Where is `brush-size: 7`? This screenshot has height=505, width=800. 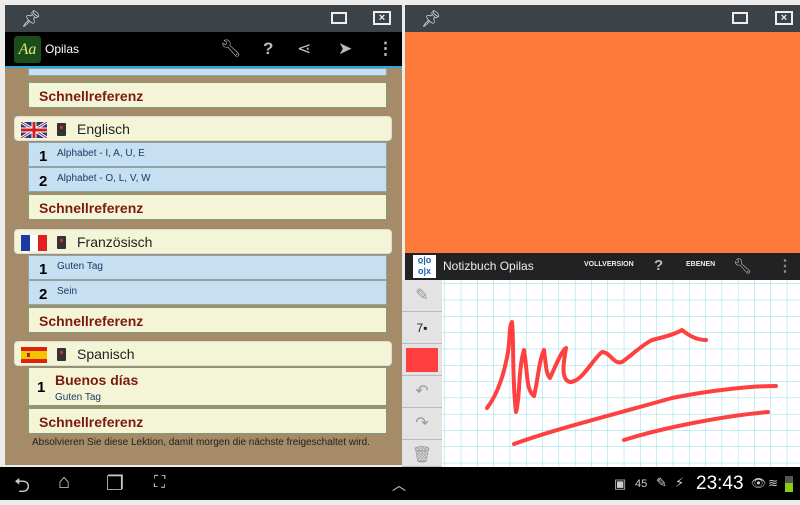 brush-size: 7 is located at coordinates (420, 328).